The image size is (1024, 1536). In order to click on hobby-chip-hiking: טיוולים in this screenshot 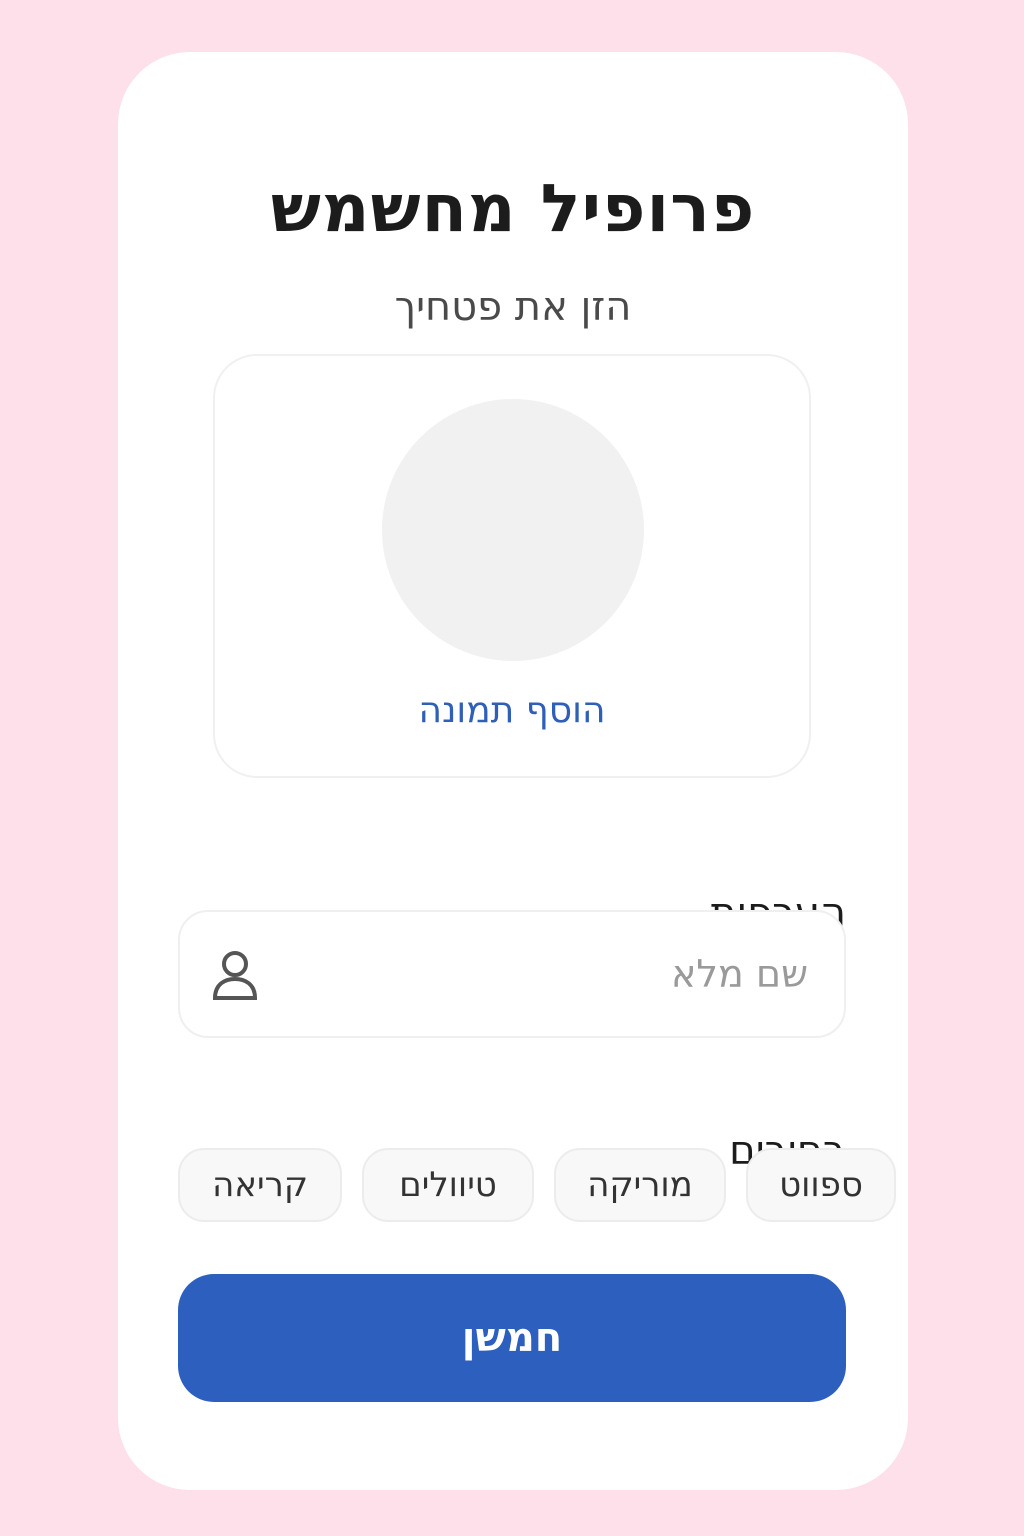, I will do `click(448, 1185)`.